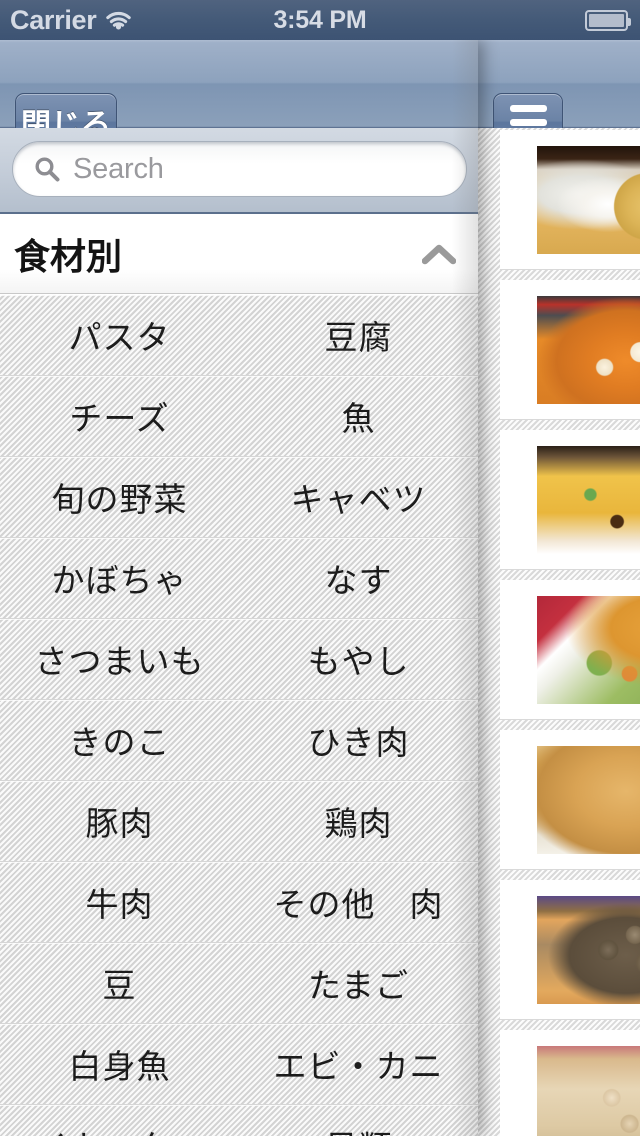 The height and width of the screenshot is (1136, 640). What do you see at coordinates (358, 740) in the screenshot?
I see `ingredient-cell: ひき肉` at bounding box center [358, 740].